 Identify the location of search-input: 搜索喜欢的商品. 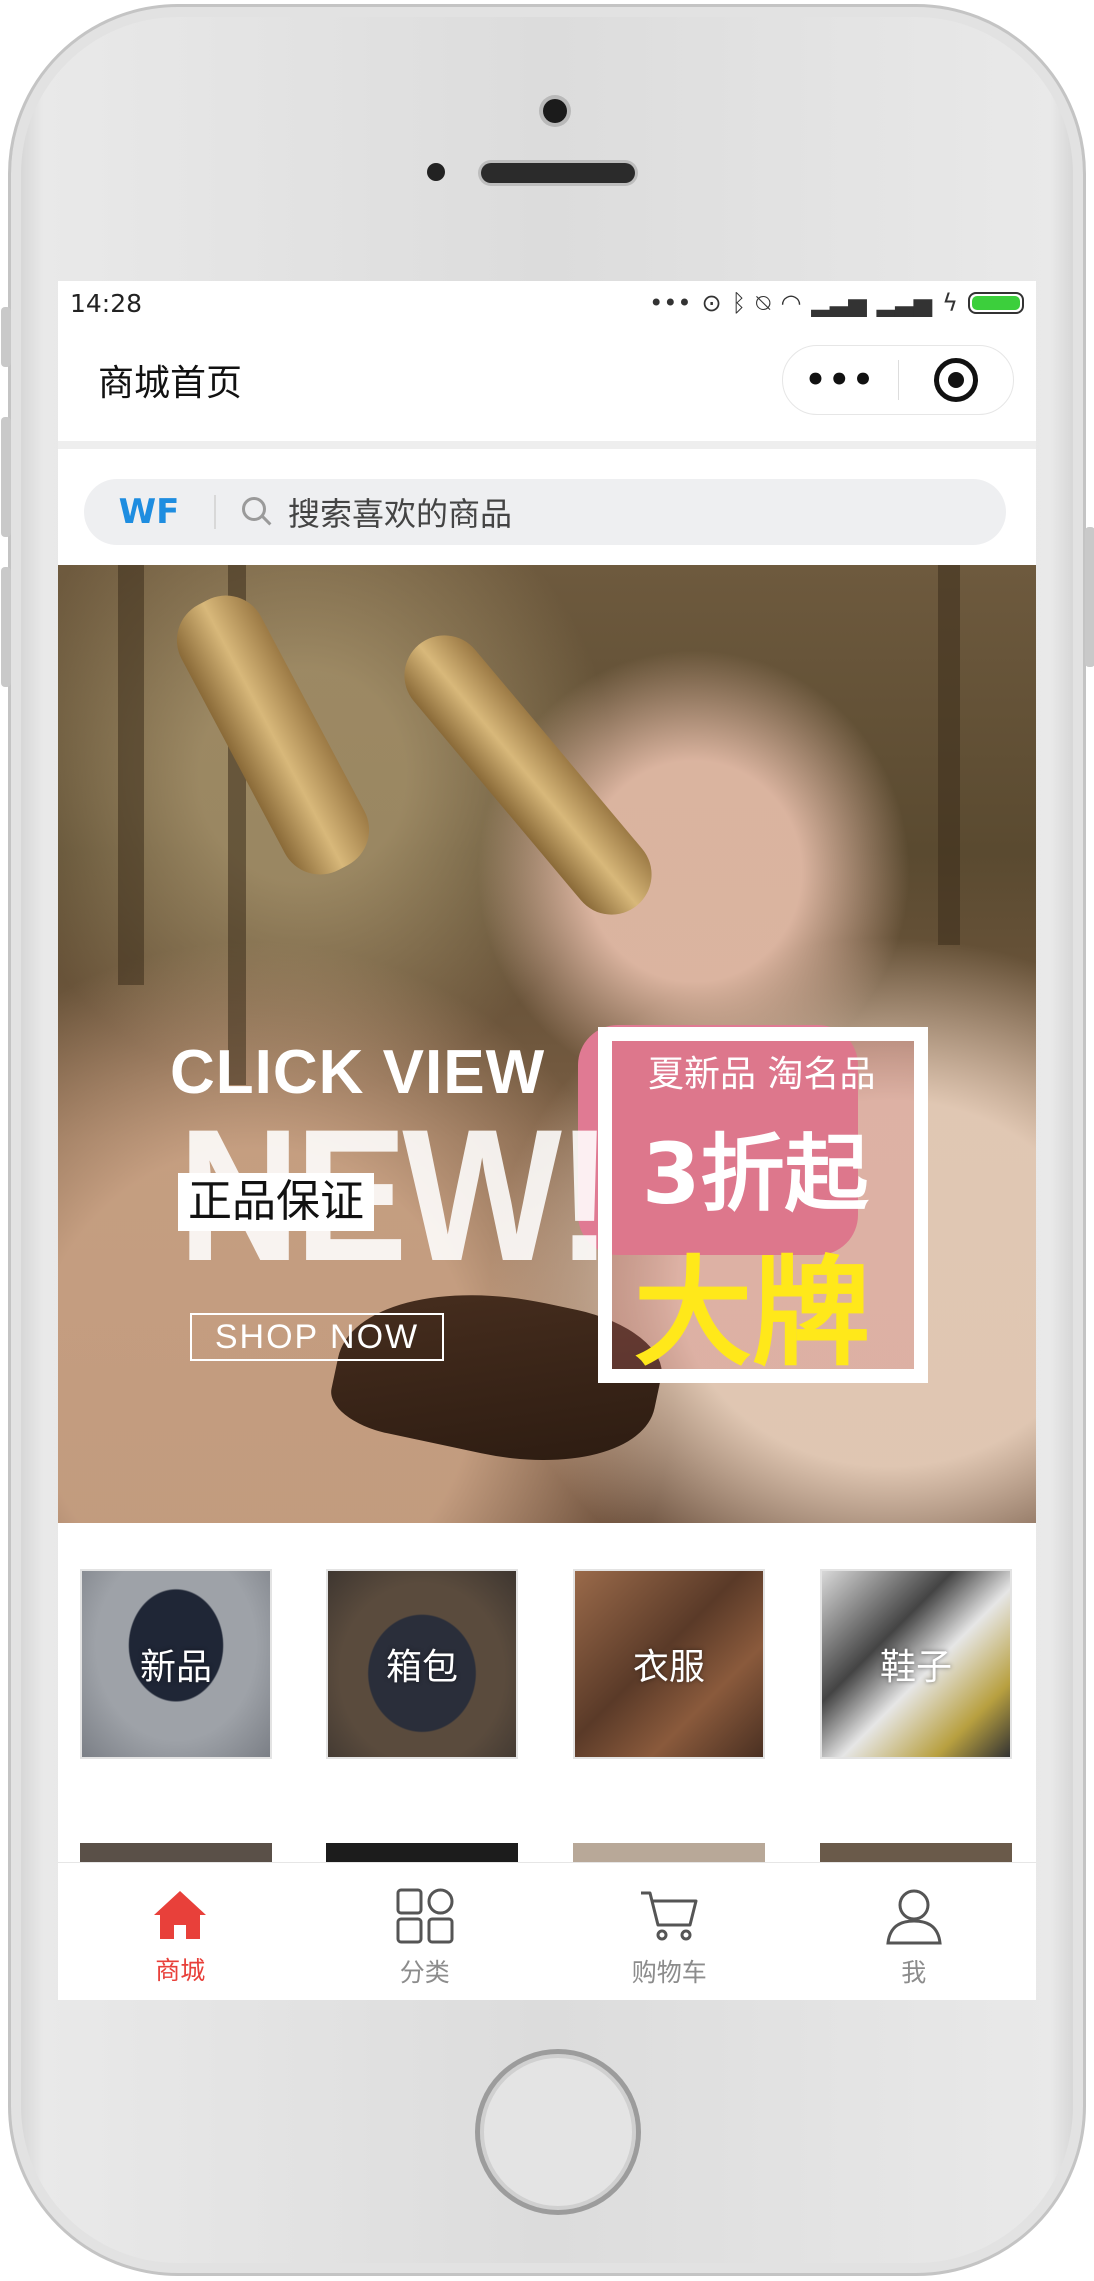
(400, 512).